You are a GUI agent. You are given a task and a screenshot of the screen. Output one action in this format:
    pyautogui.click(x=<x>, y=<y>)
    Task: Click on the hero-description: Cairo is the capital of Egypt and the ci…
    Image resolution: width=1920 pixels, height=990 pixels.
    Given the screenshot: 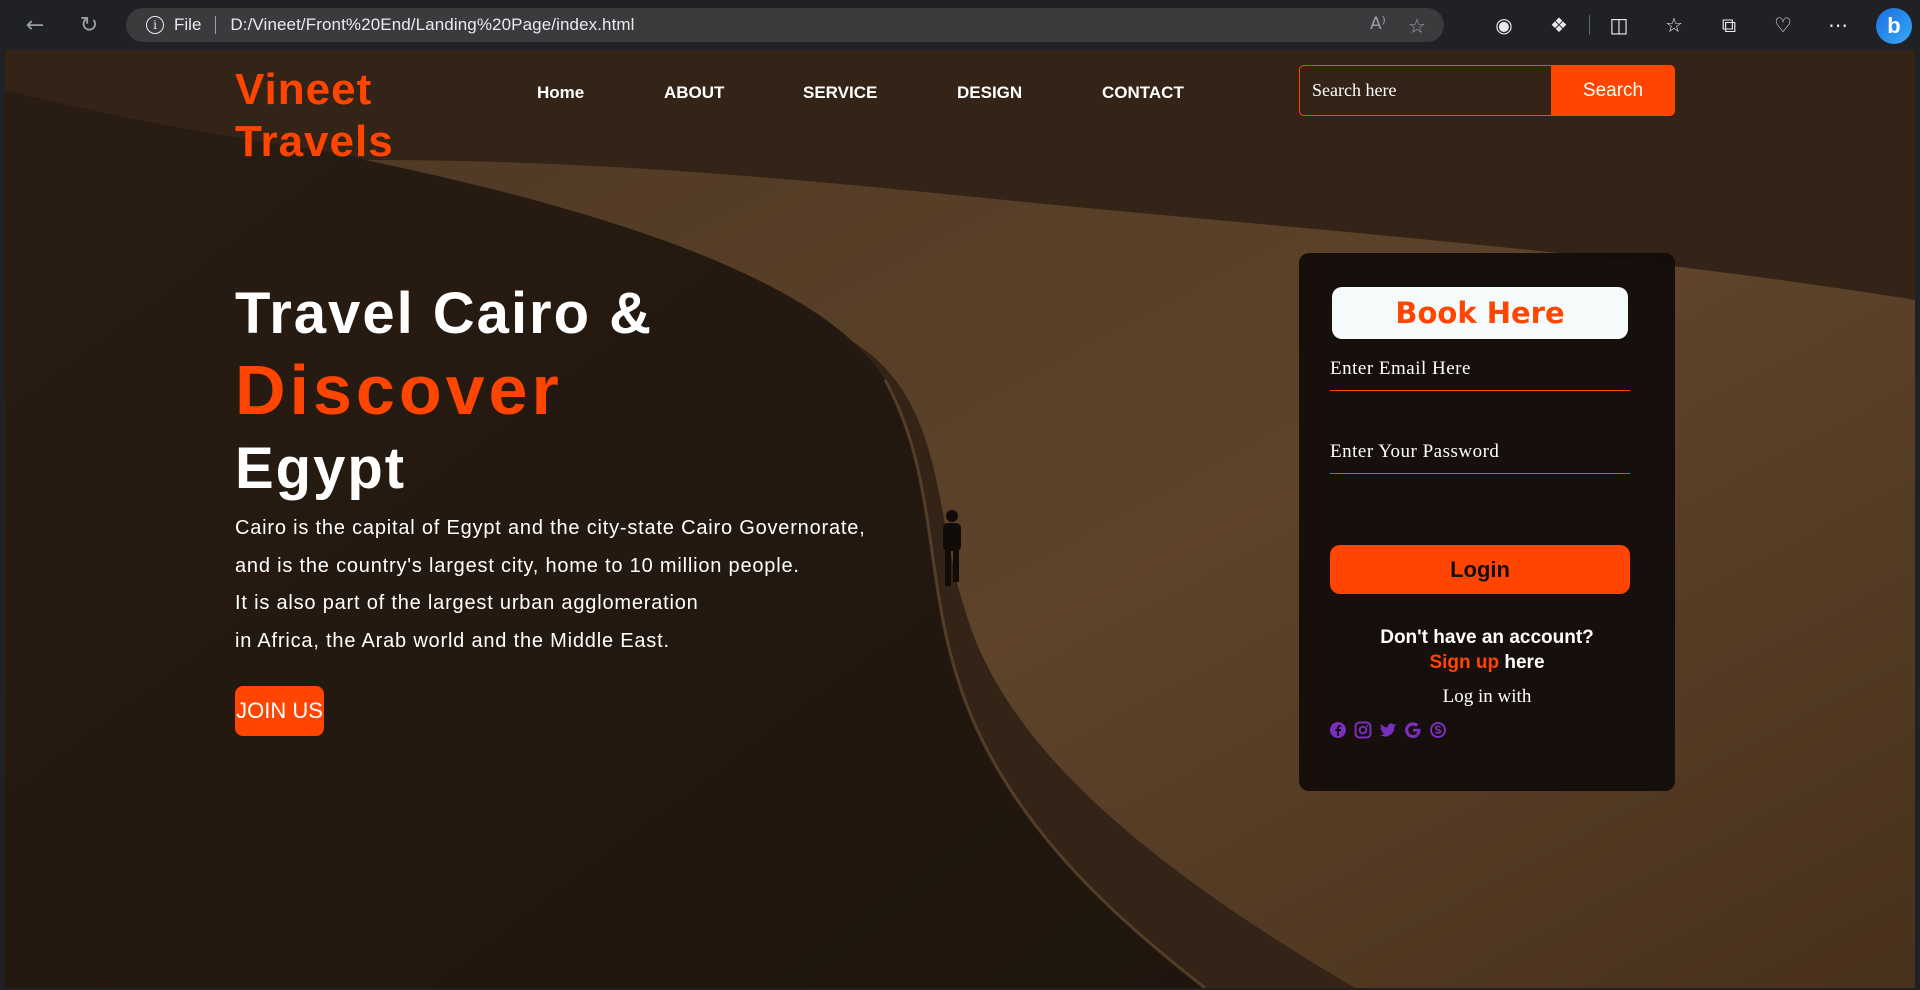 What is the action you would take?
    pyautogui.click(x=550, y=585)
    